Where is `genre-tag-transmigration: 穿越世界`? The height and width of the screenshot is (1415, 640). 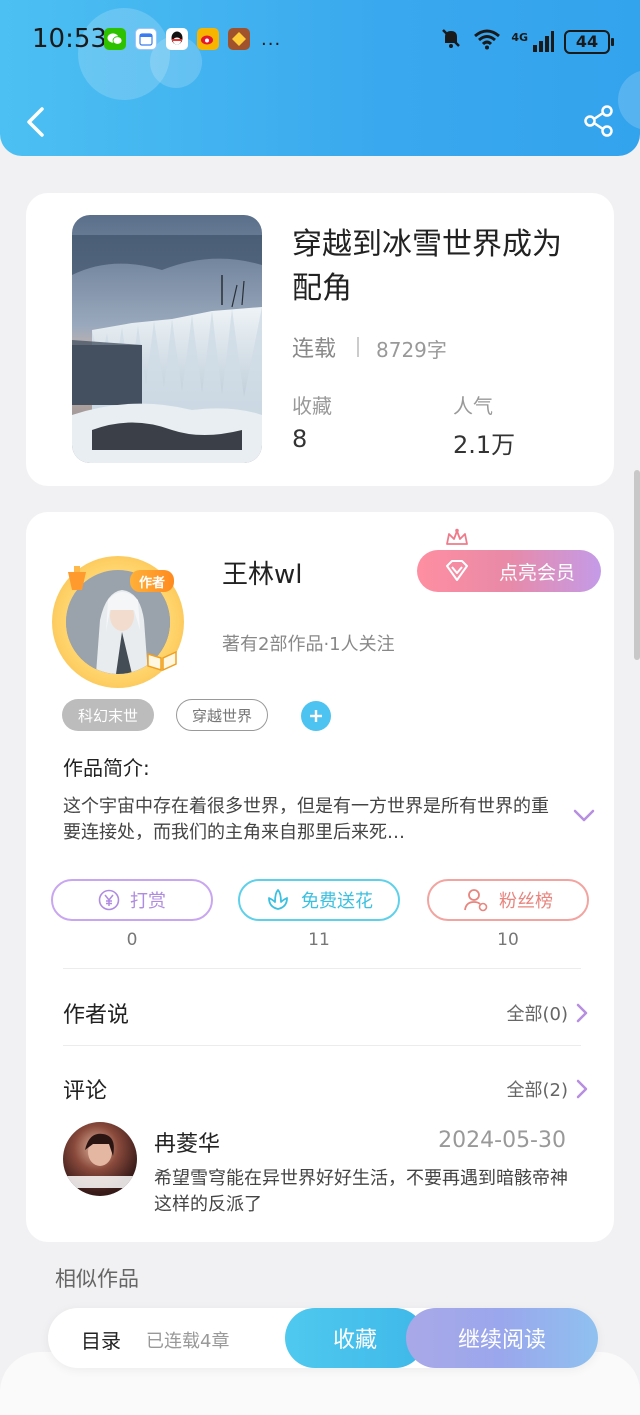
genre-tag-transmigration: 穿越世界 is located at coordinates (222, 715).